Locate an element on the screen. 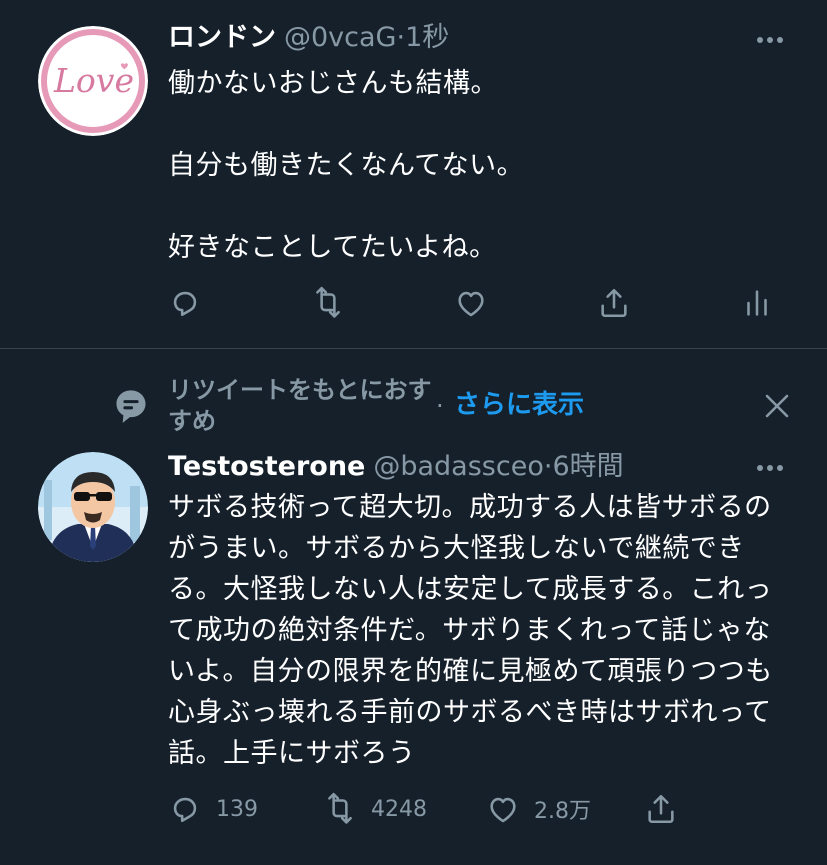  love-avatar-image: Love is located at coordinates (93, 81).